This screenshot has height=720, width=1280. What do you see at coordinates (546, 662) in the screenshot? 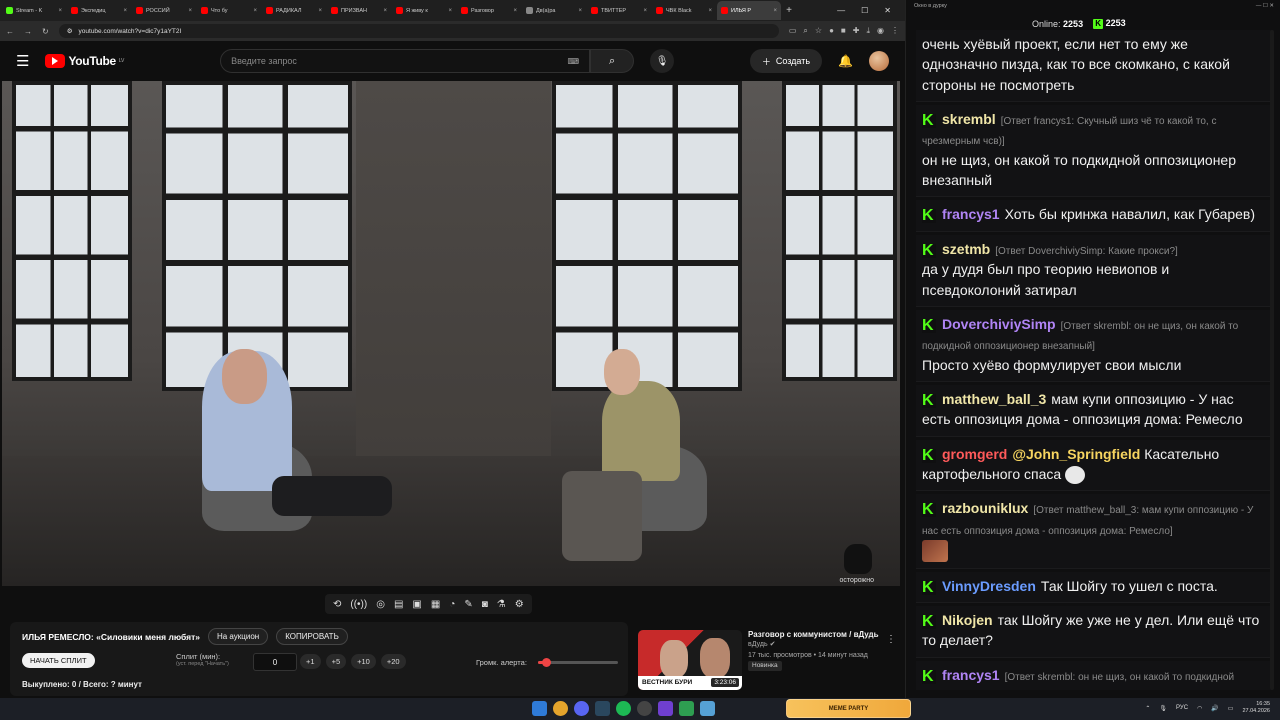
I see `slider-handle` at bounding box center [546, 662].